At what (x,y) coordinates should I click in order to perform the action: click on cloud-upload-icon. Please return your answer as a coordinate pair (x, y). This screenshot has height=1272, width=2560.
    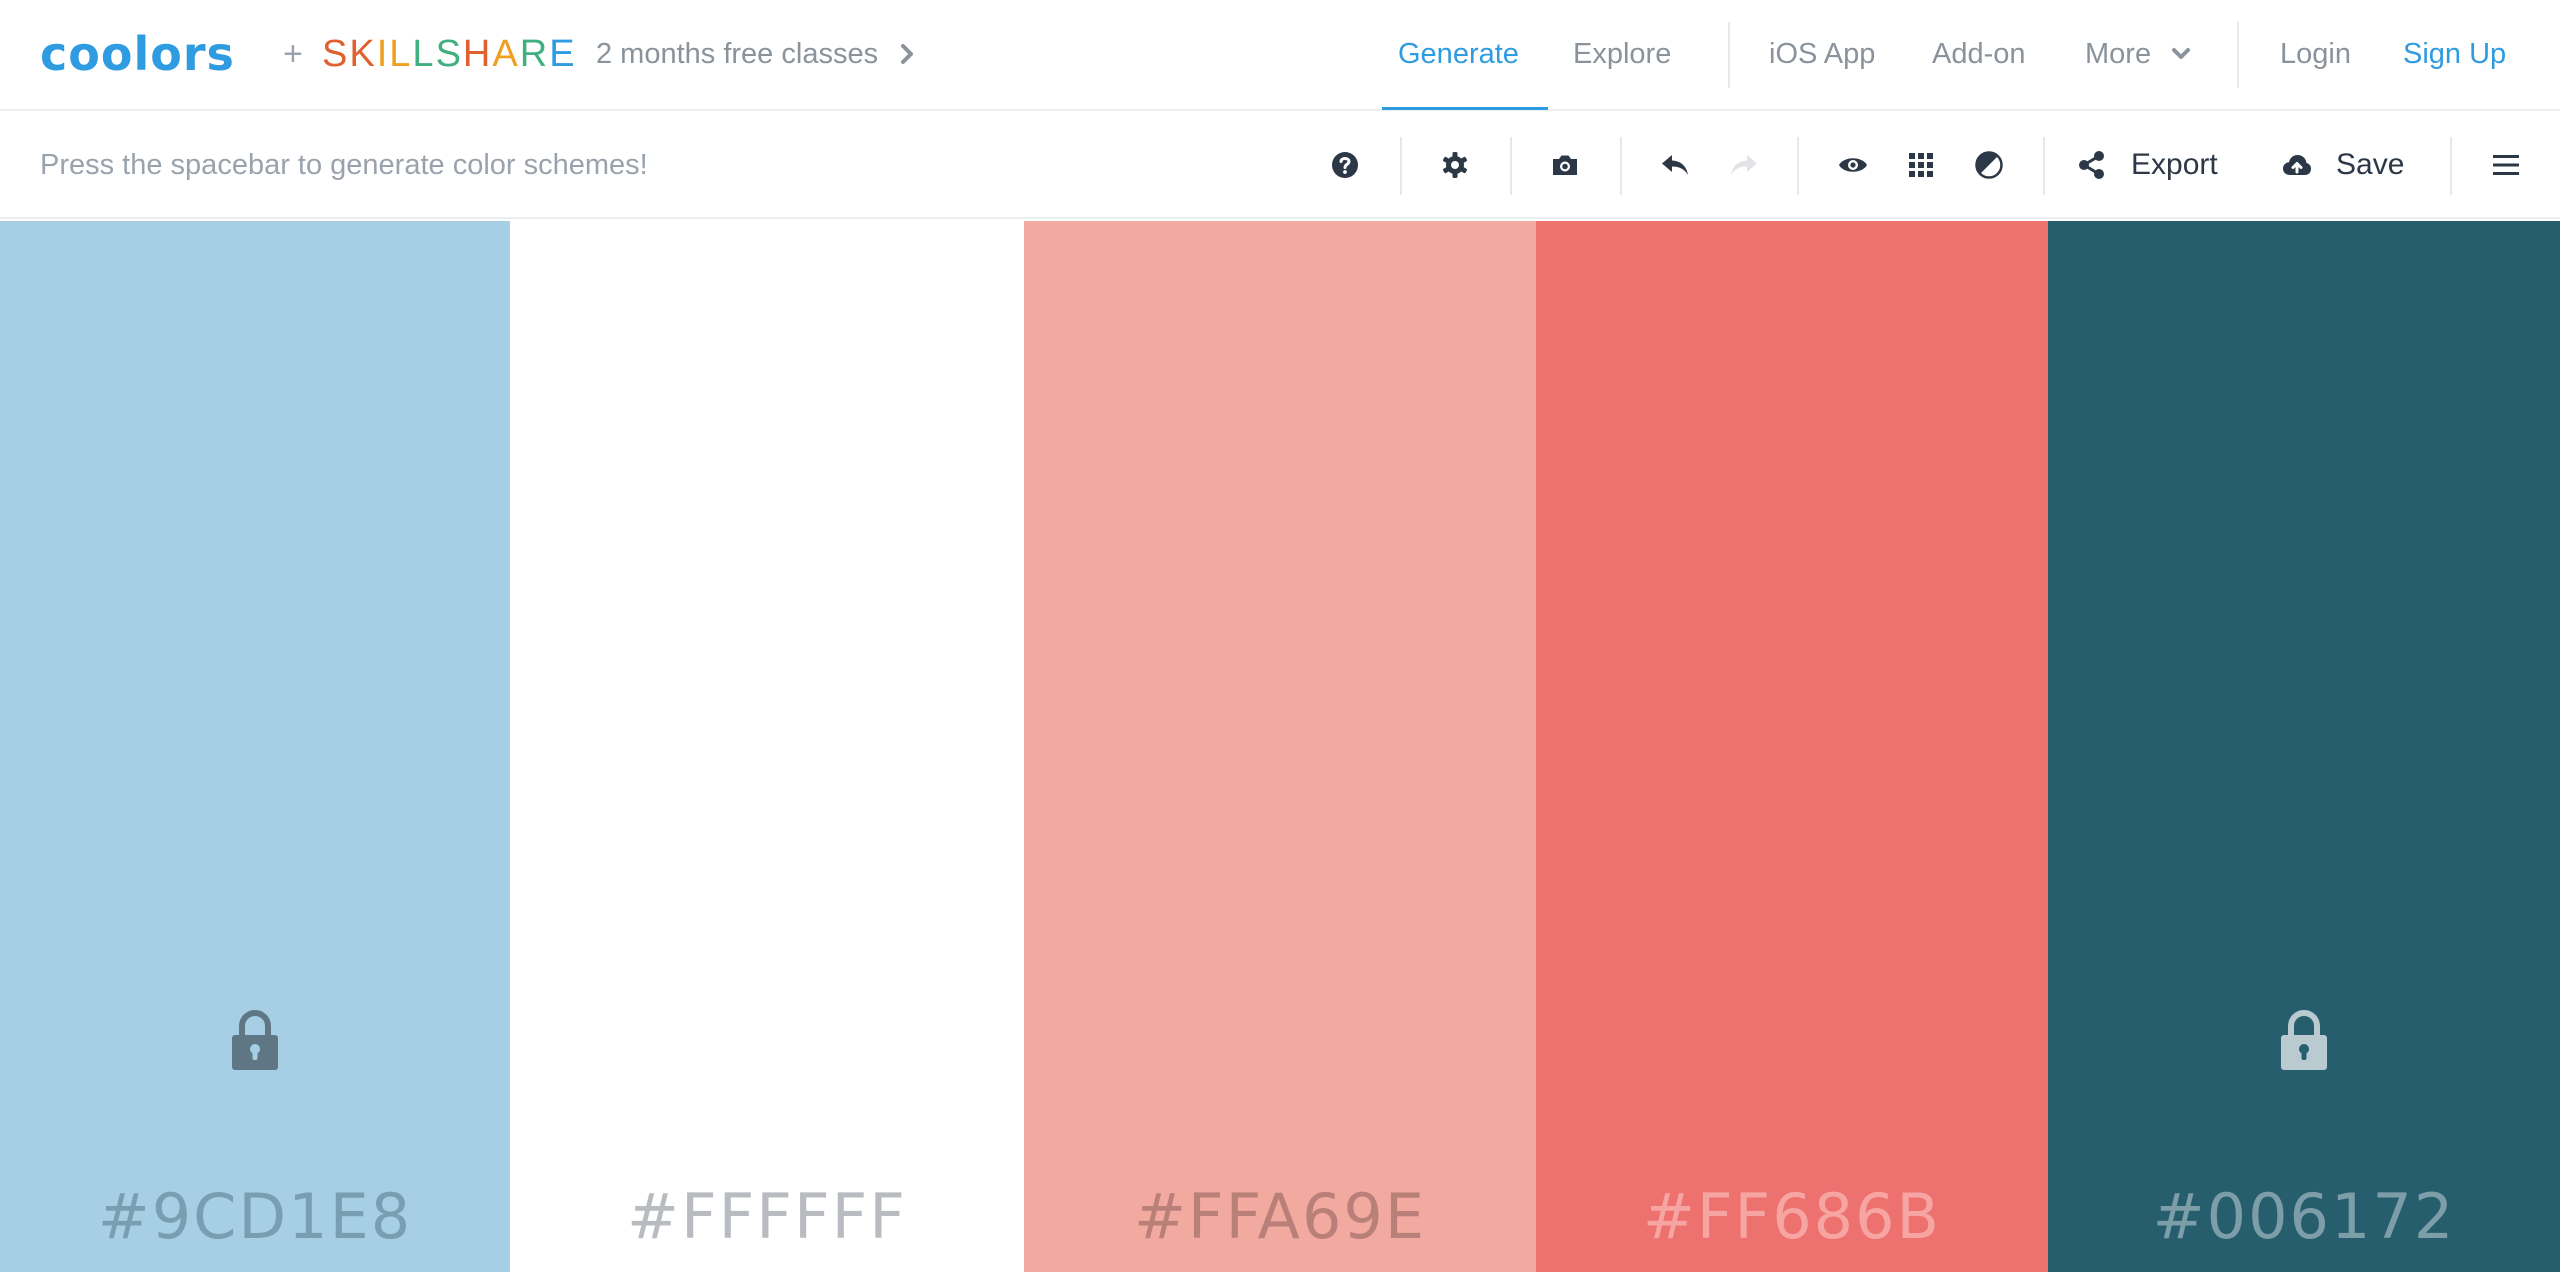
    Looking at the image, I should click on (2297, 165).